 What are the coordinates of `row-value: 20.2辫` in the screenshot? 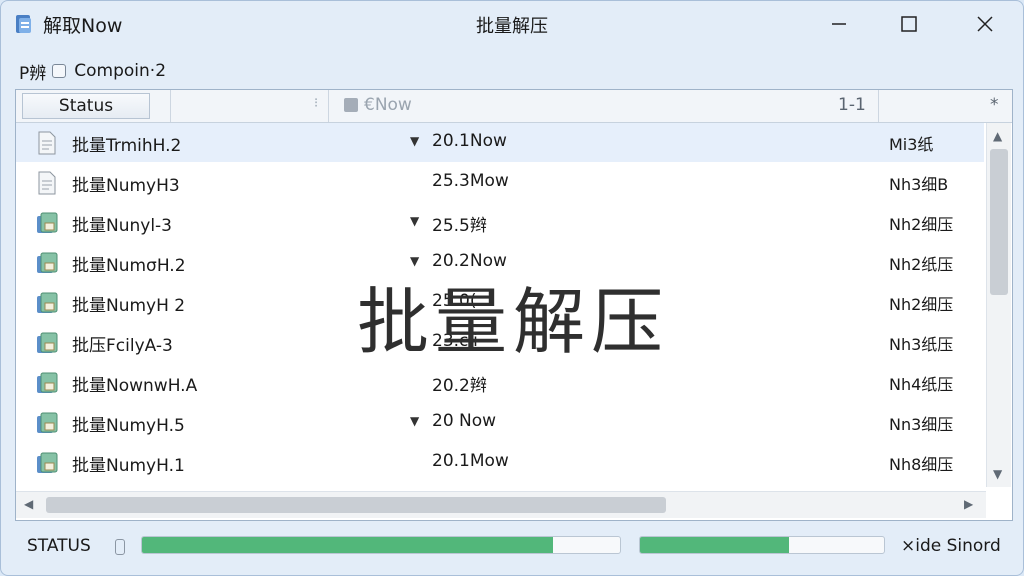 It's located at (459, 386).